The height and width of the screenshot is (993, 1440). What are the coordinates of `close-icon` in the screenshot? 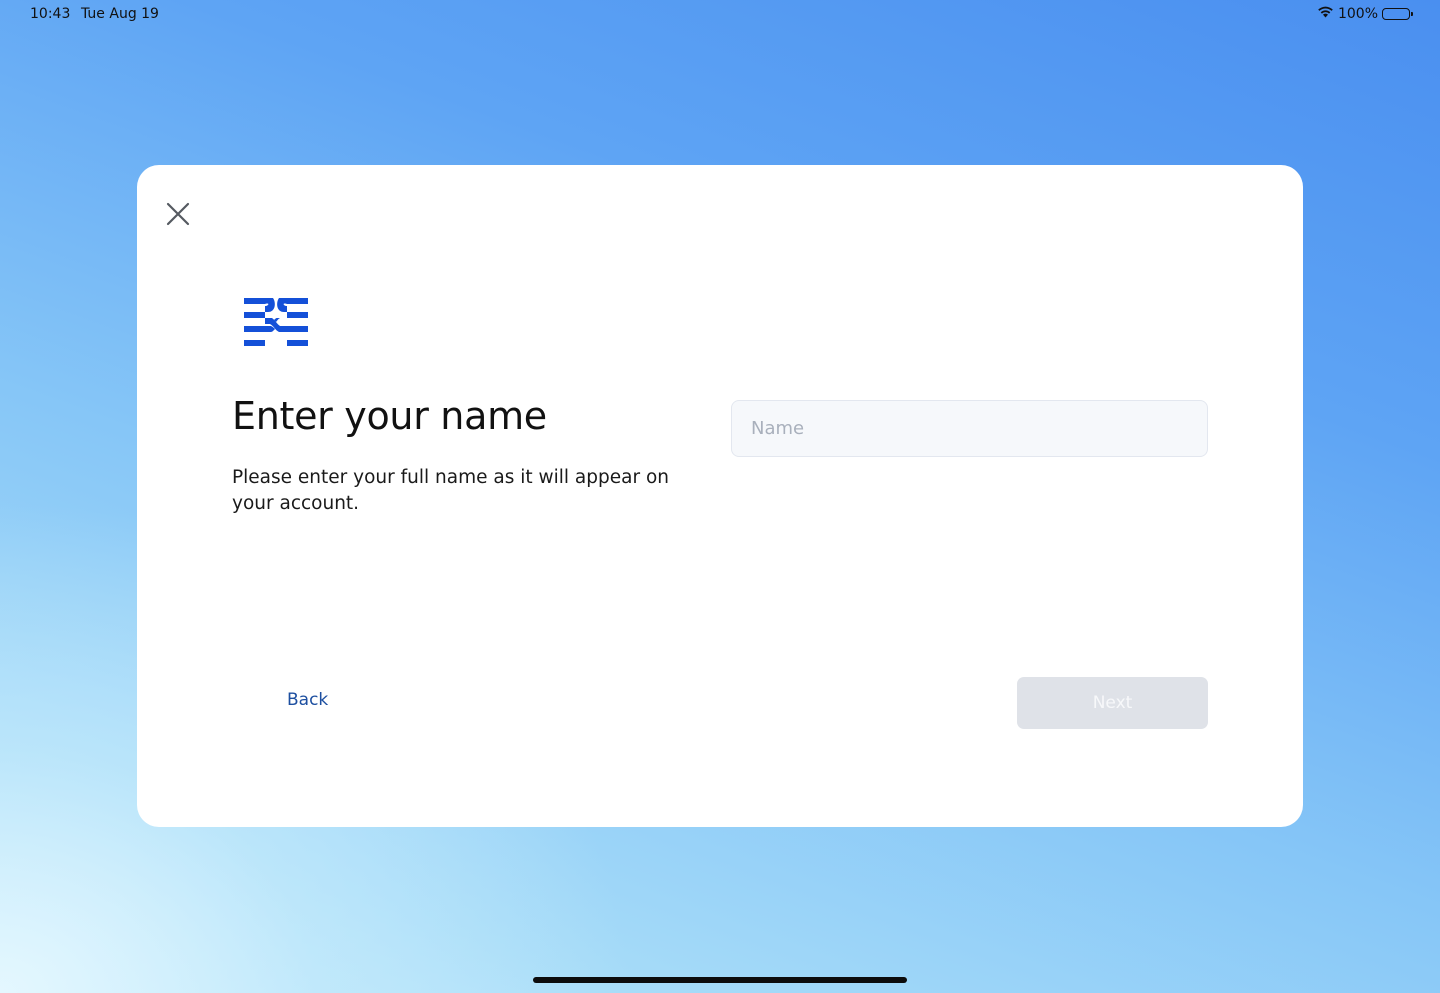 It's located at (178, 216).